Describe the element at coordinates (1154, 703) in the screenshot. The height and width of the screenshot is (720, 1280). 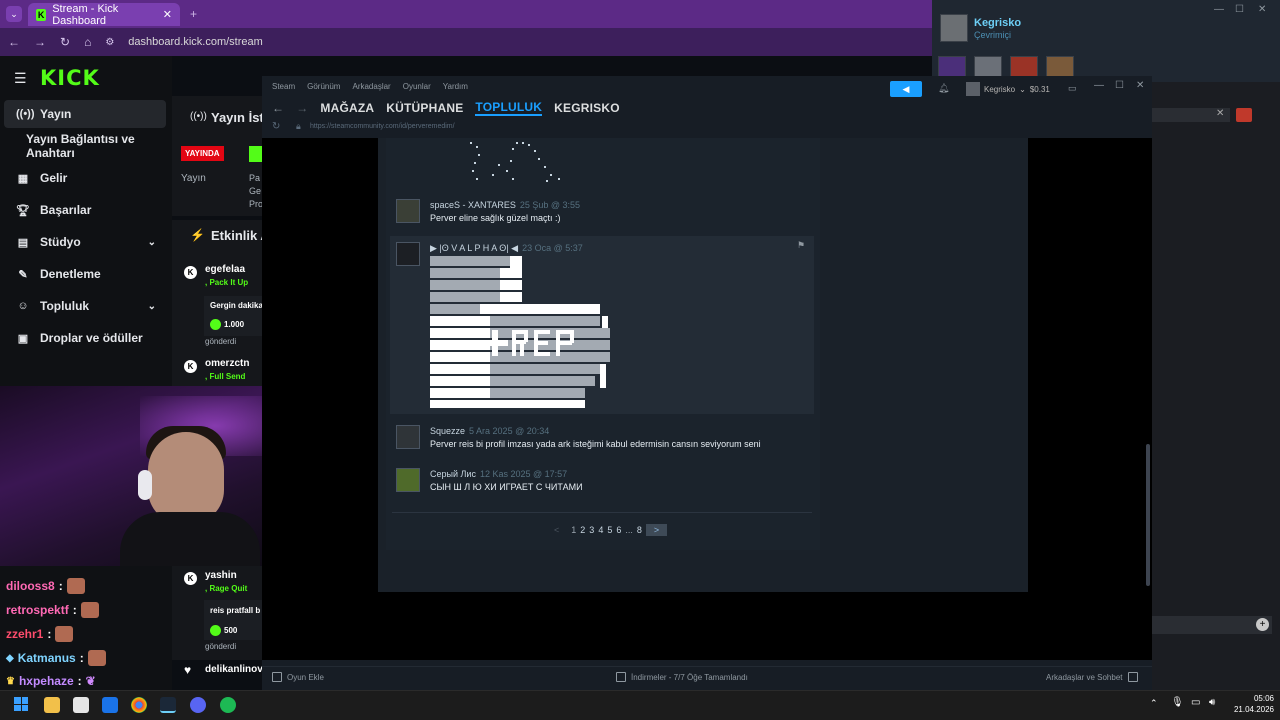
I see `chevron-up-icon: ⌃` at that location.